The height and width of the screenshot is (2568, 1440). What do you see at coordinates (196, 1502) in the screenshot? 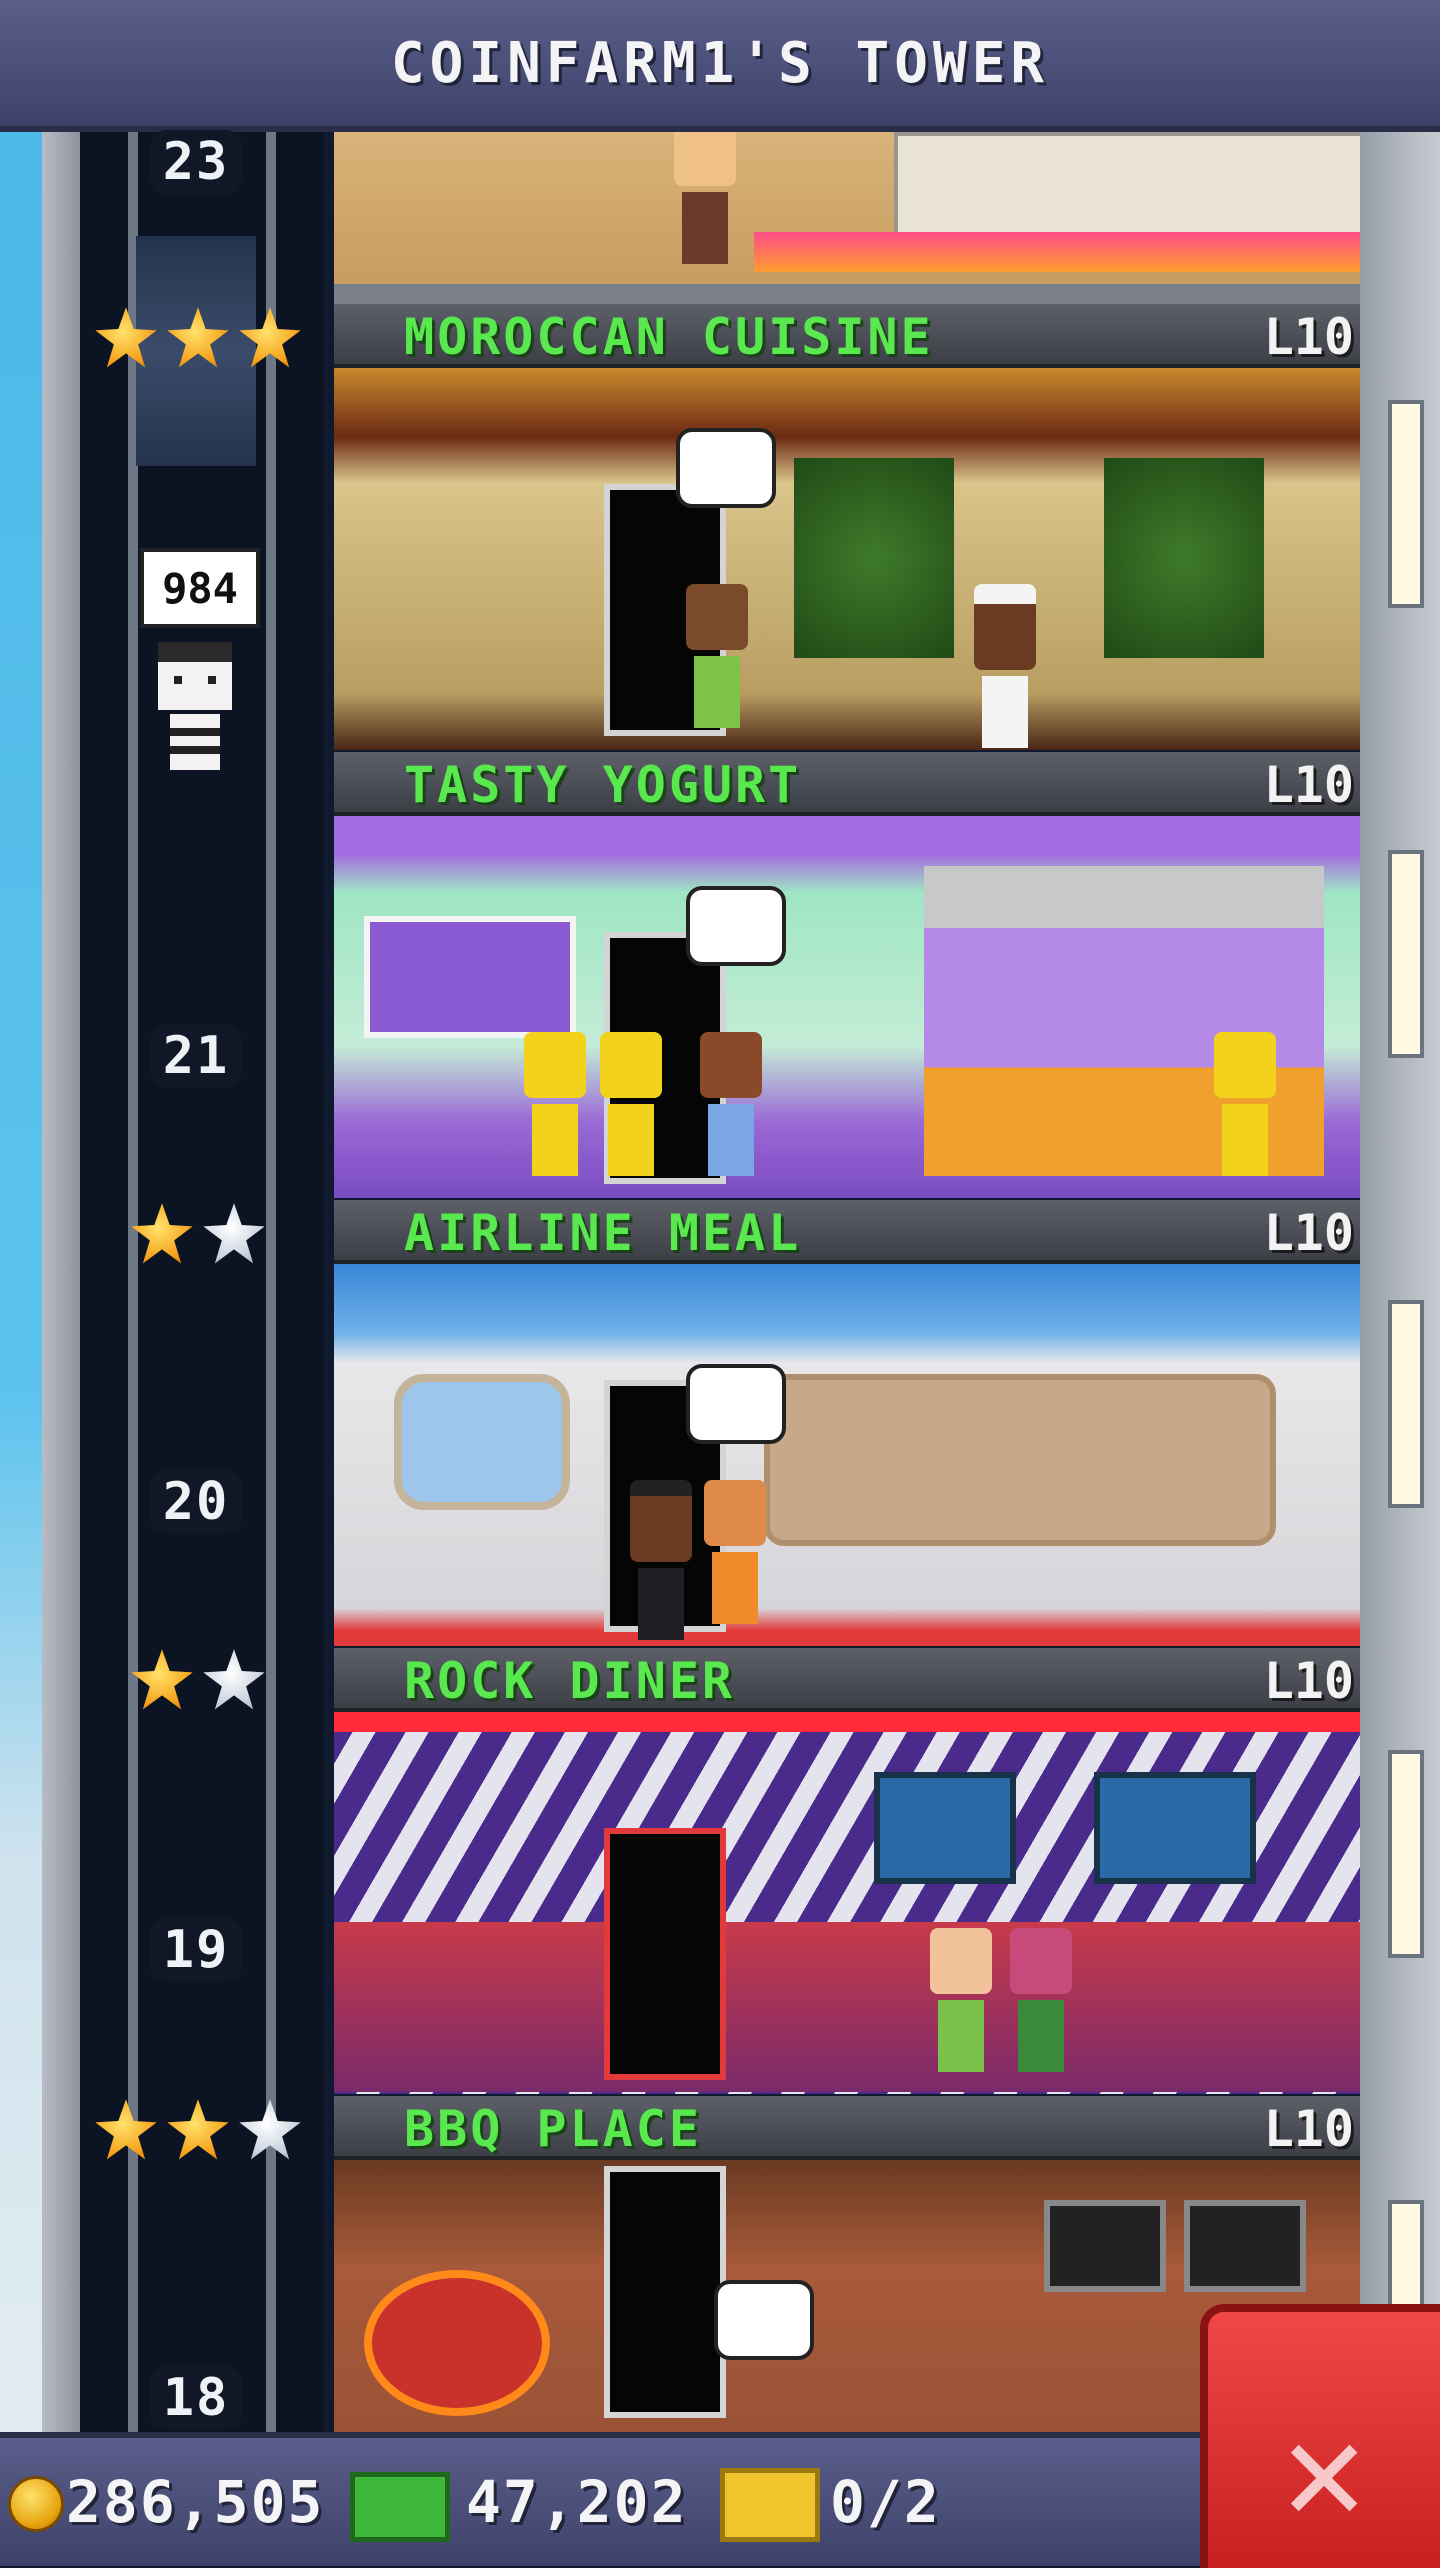
I see `floor-number-20: 20` at bounding box center [196, 1502].